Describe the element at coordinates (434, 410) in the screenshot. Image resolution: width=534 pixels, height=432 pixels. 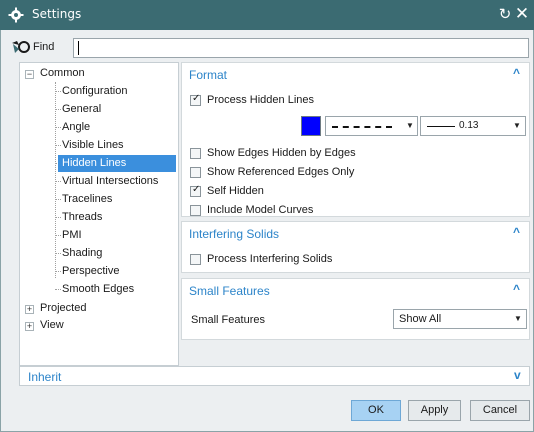
I see `apply-button: Apply` at that location.